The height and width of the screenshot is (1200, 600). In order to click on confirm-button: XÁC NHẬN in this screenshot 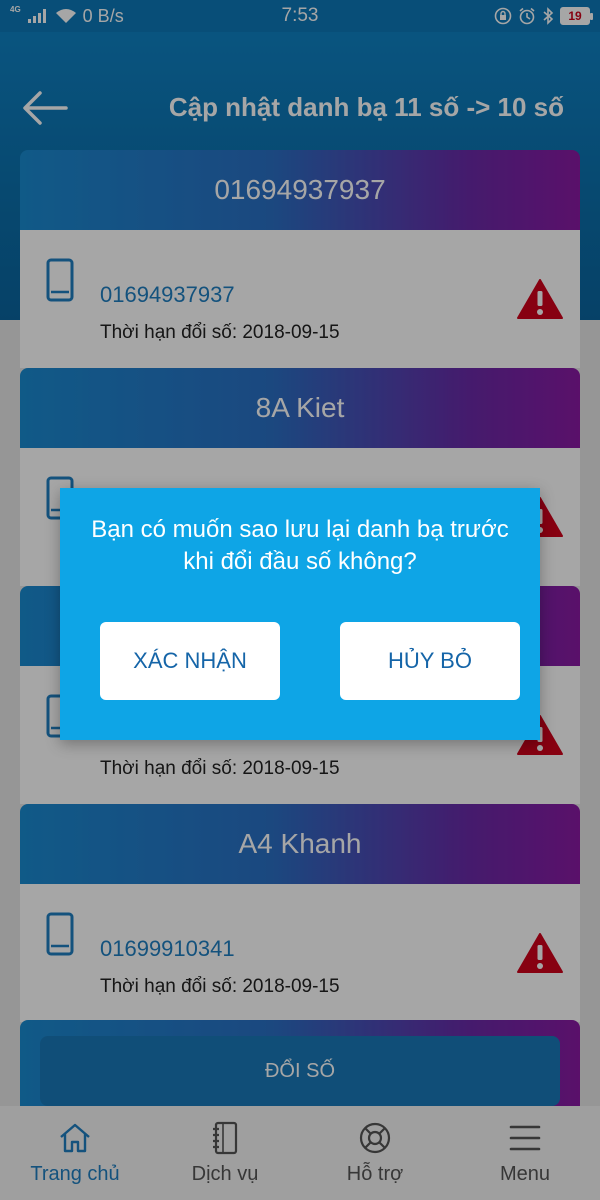, I will do `click(190, 661)`.